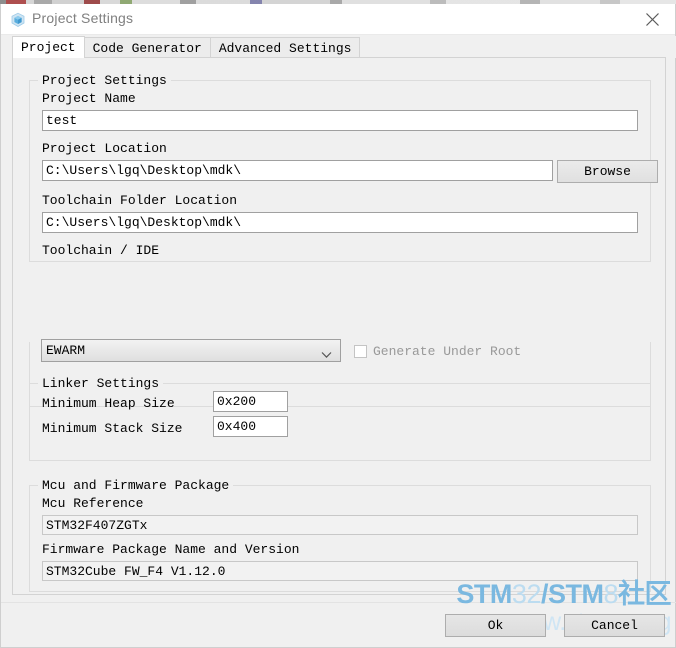 The image size is (676, 648). I want to click on label-toolchain-ide: Toolchain / IDE, so click(101, 250).